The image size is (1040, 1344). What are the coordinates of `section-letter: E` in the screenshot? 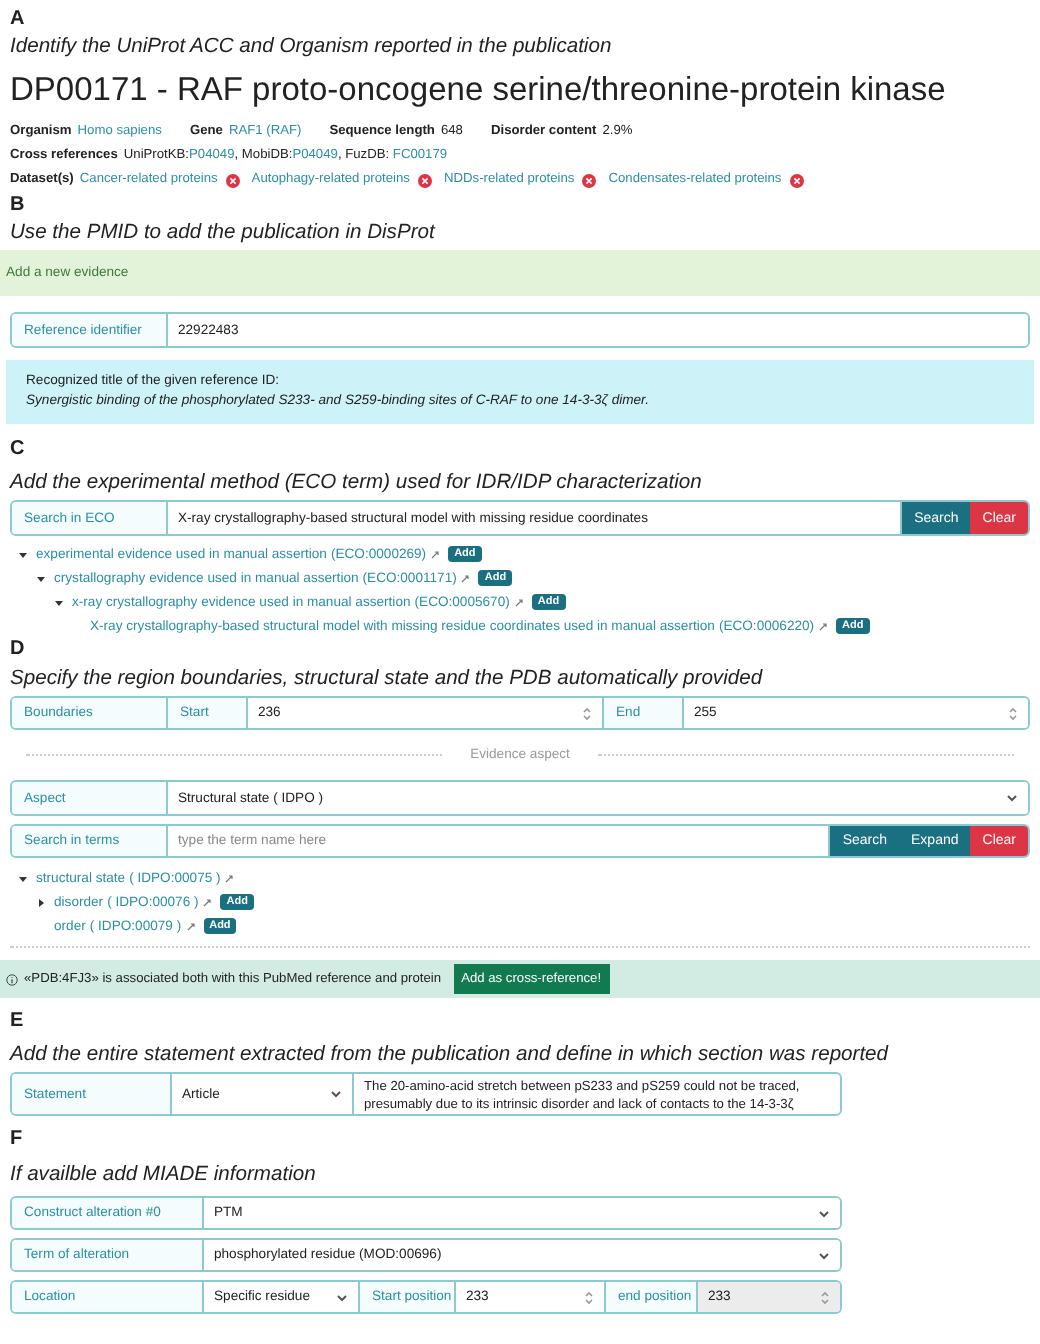 It's located at (18, 1022).